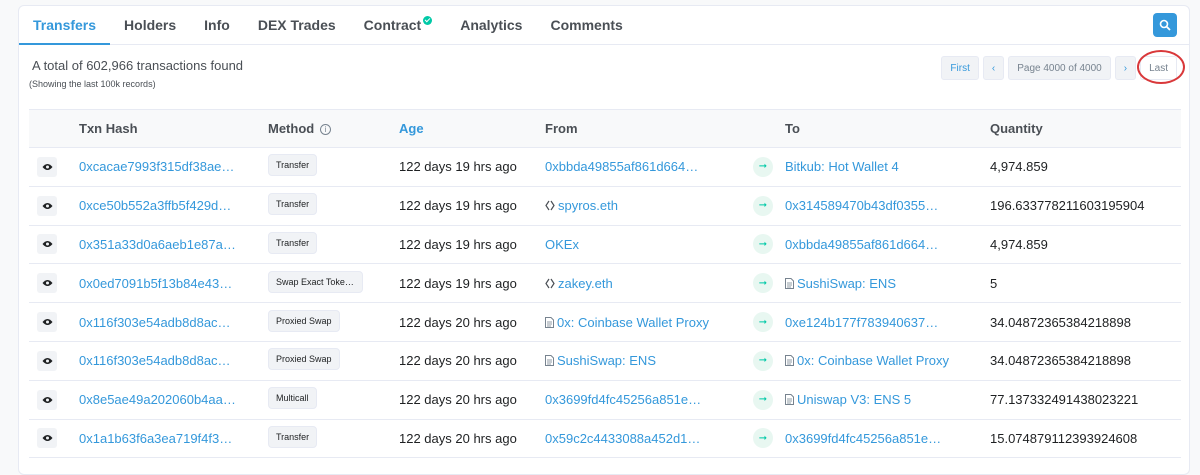 The width and height of the screenshot is (1200, 475). I want to click on col-to: To, so click(792, 128).